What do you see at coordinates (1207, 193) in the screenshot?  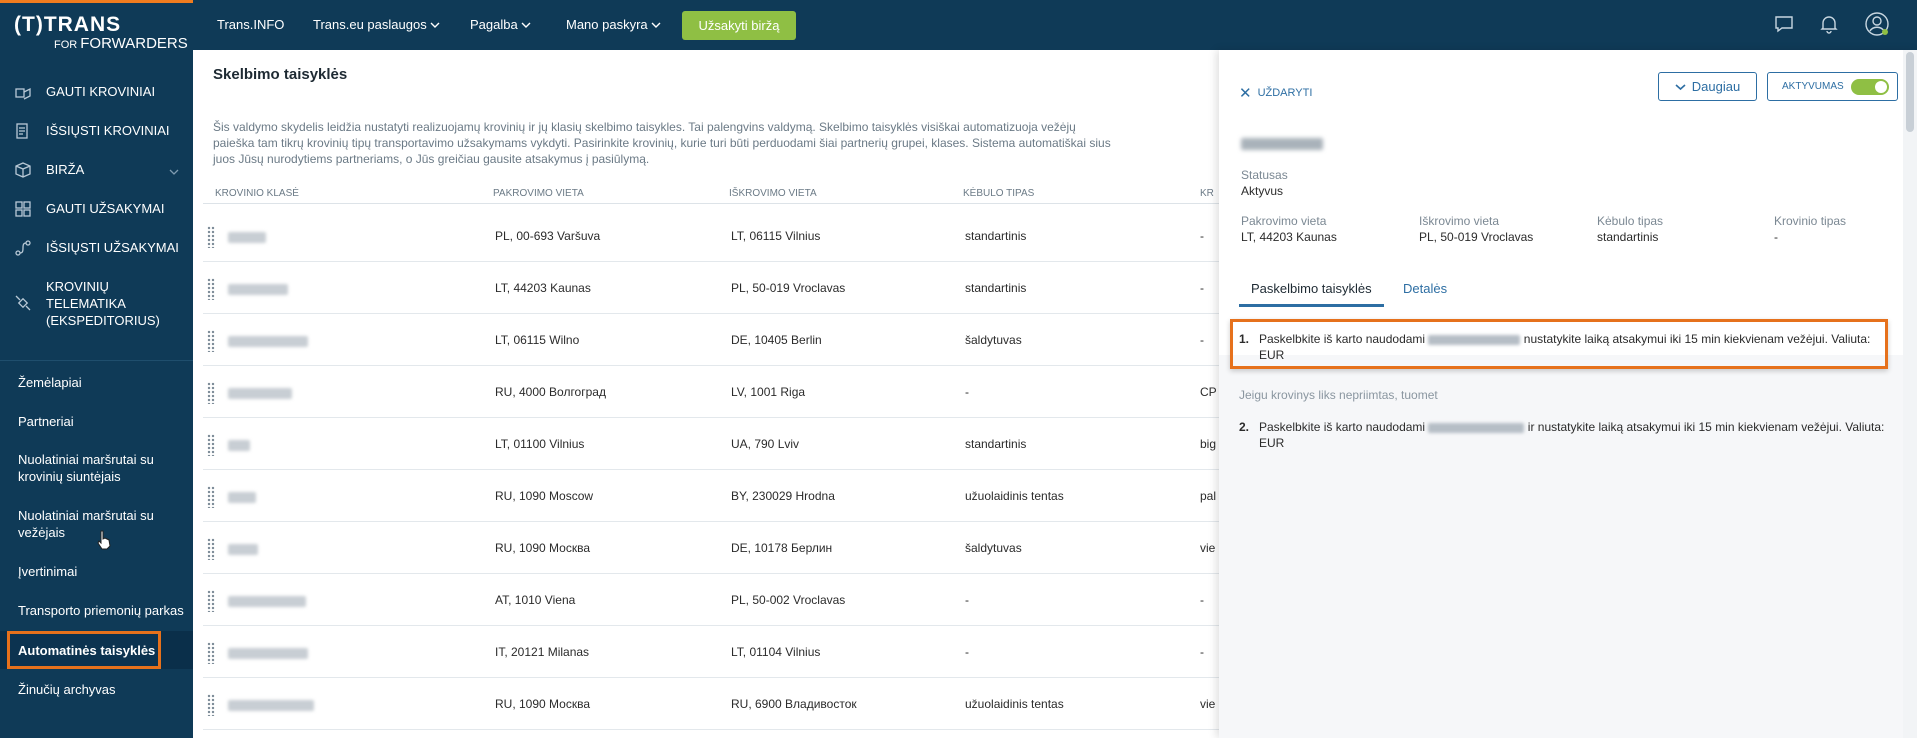 I see `col-kr: KR` at bounding box center [1207, 193].